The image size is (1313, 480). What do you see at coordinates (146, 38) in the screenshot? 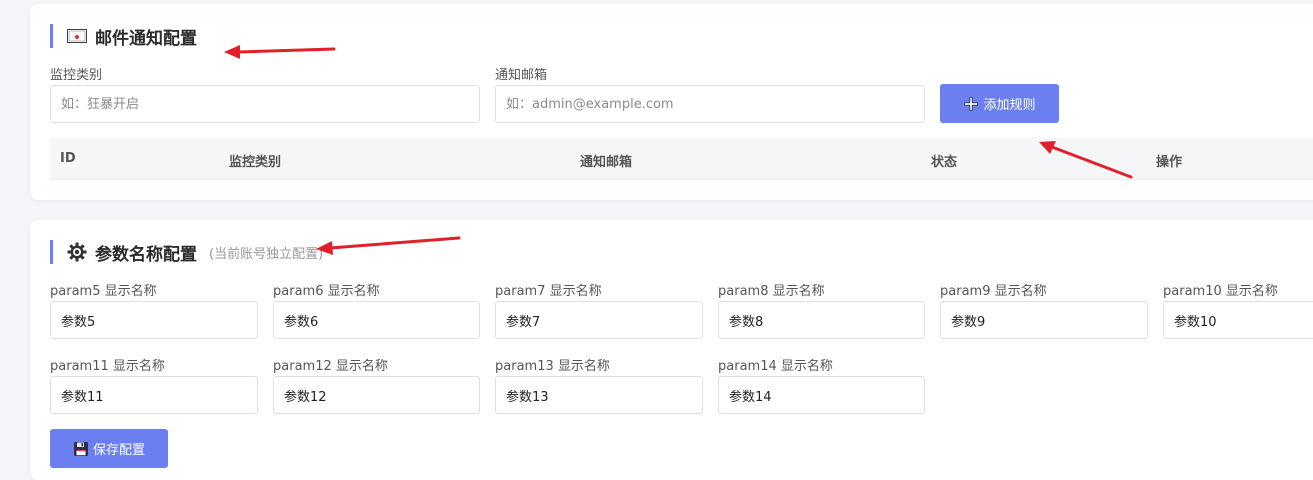
I see `mail-section-title: 邮件通知配置` at bounding box center [146, 38].